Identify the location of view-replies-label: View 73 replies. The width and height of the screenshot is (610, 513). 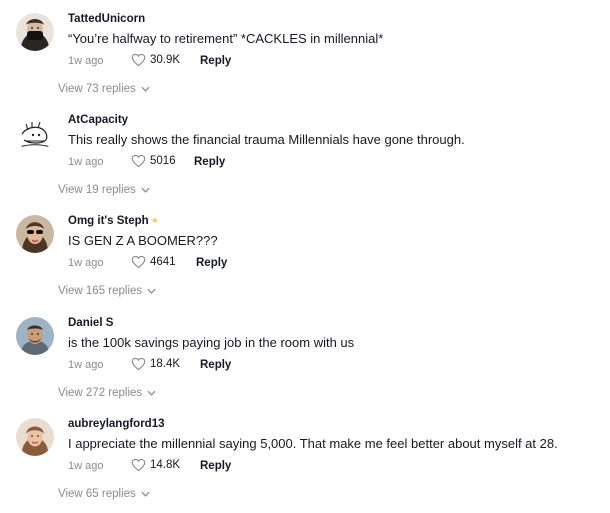
(97, 89).